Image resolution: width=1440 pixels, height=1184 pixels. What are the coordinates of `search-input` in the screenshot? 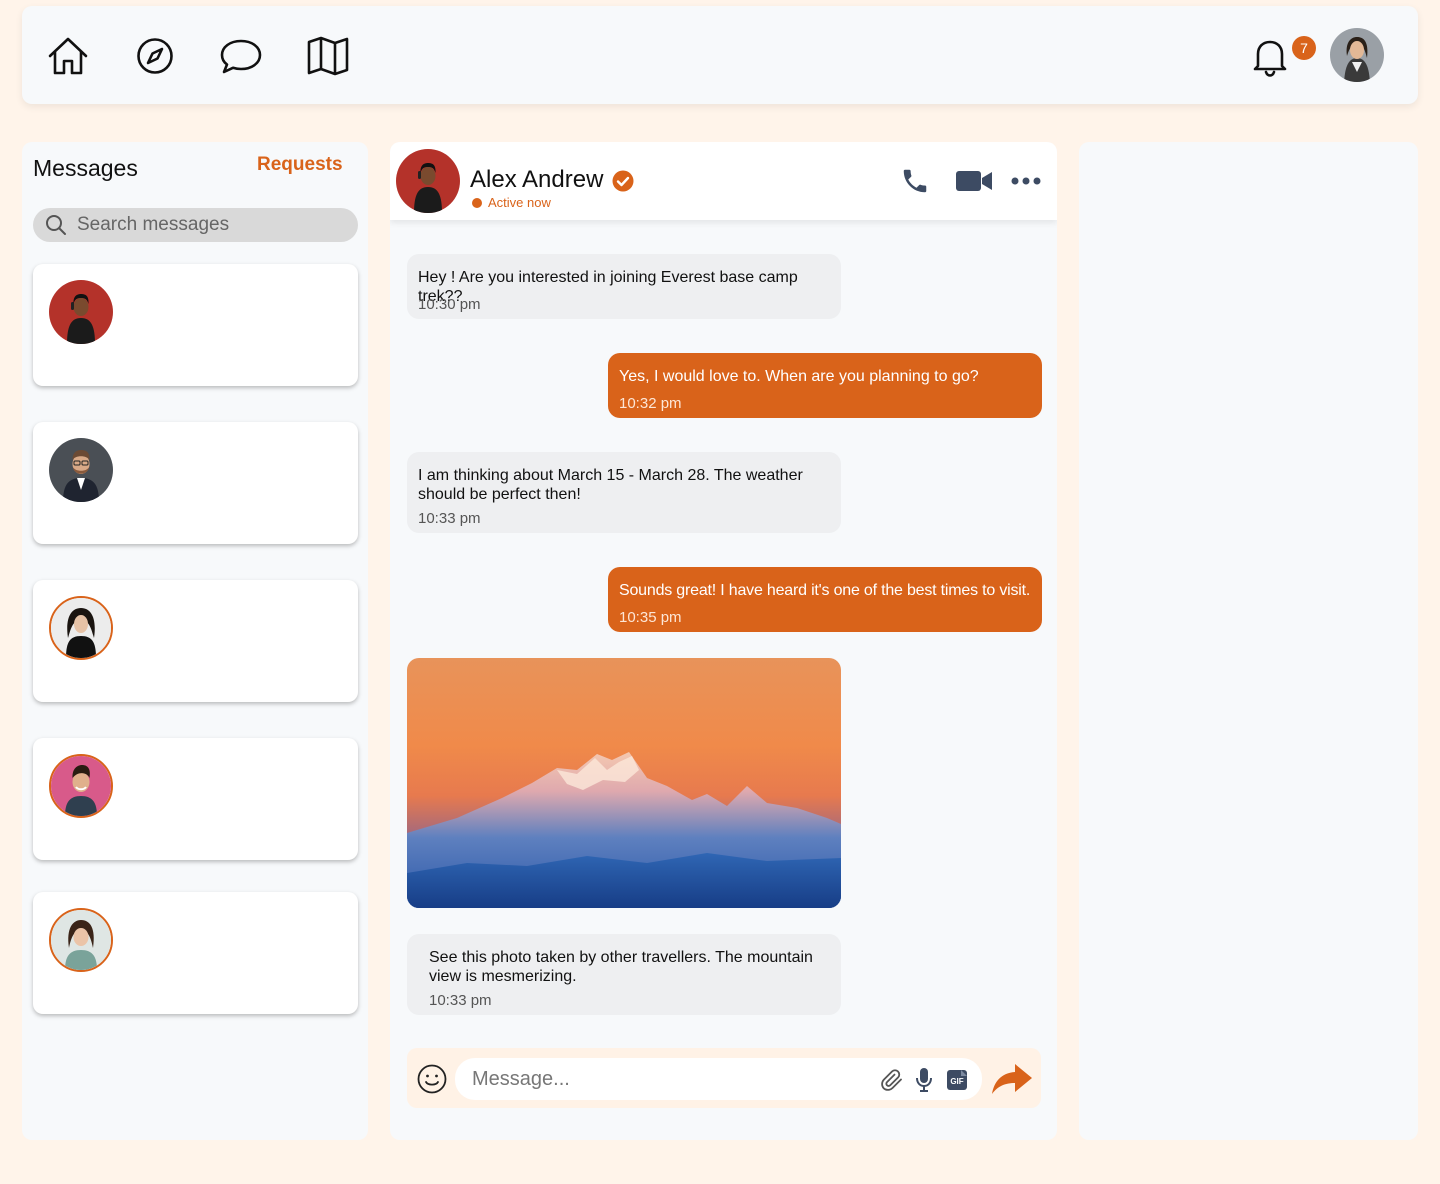 It's located at (207, 225).